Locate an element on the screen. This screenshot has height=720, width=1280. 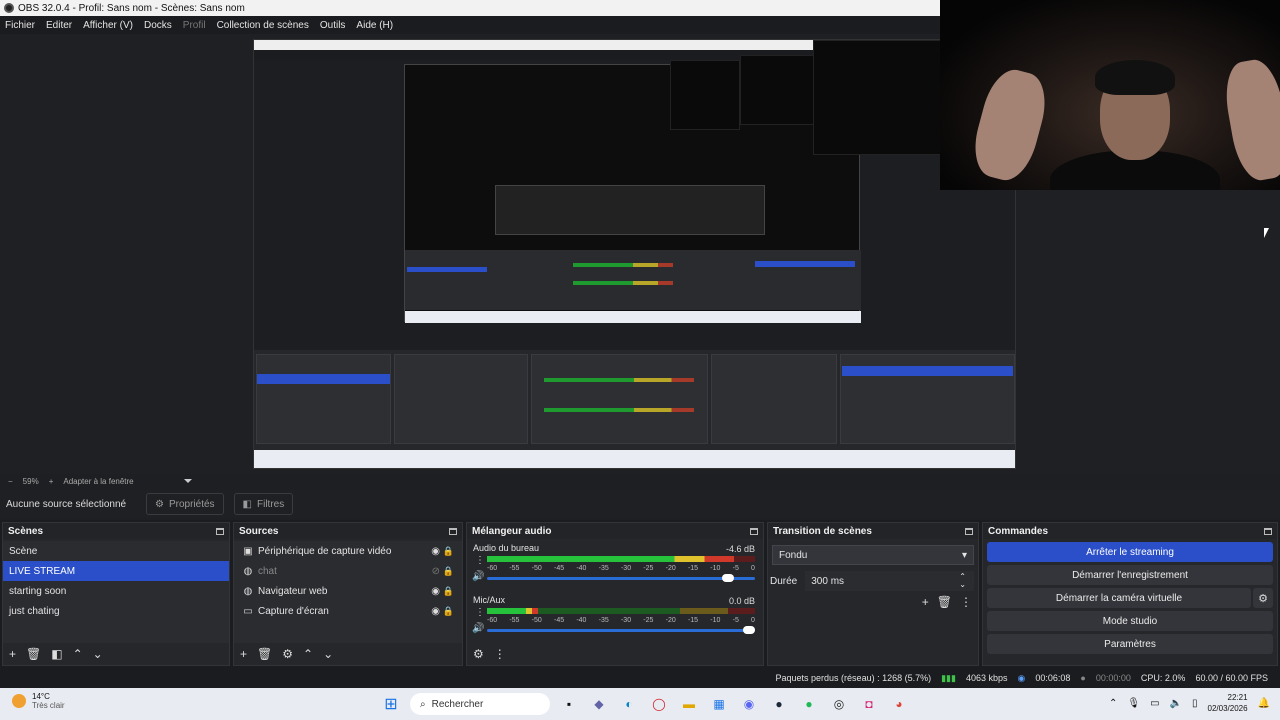
virtual-cam-row: Démarrer la caméra virtuelle ⚙ is located at coordinates (1130, 596).